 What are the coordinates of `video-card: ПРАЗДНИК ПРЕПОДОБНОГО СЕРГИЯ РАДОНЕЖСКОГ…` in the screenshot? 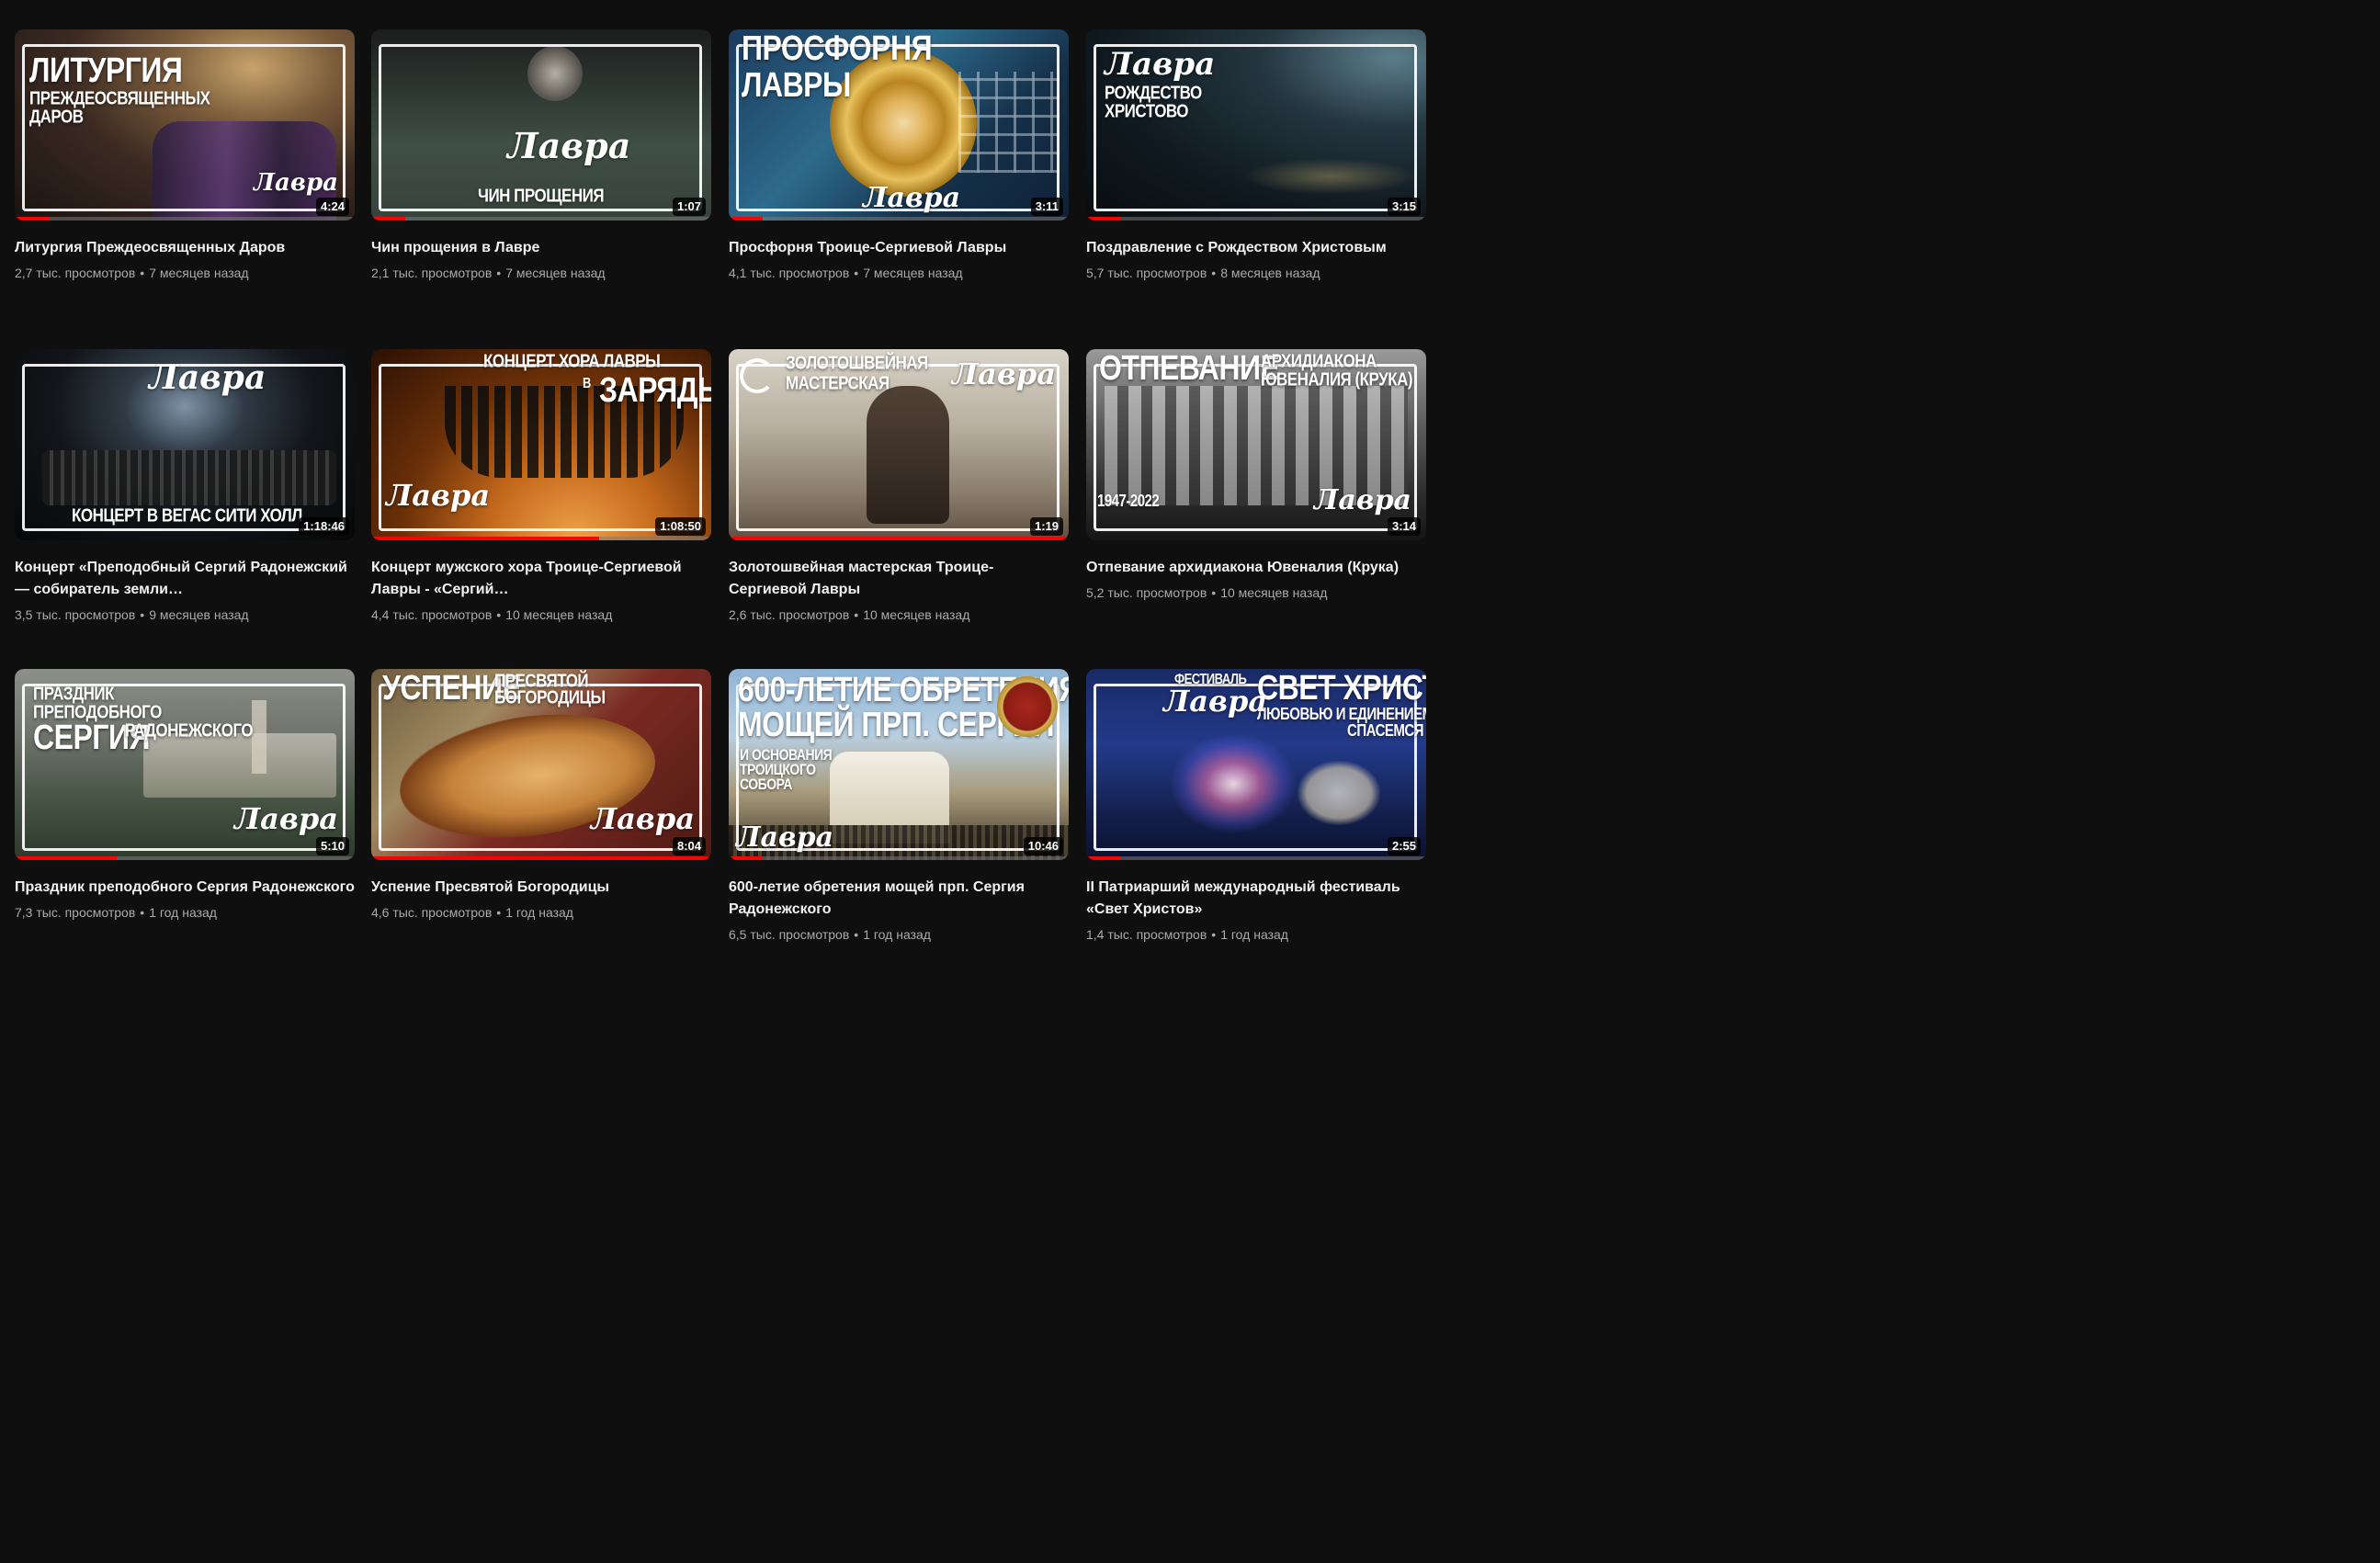 It's located at (185, 795).